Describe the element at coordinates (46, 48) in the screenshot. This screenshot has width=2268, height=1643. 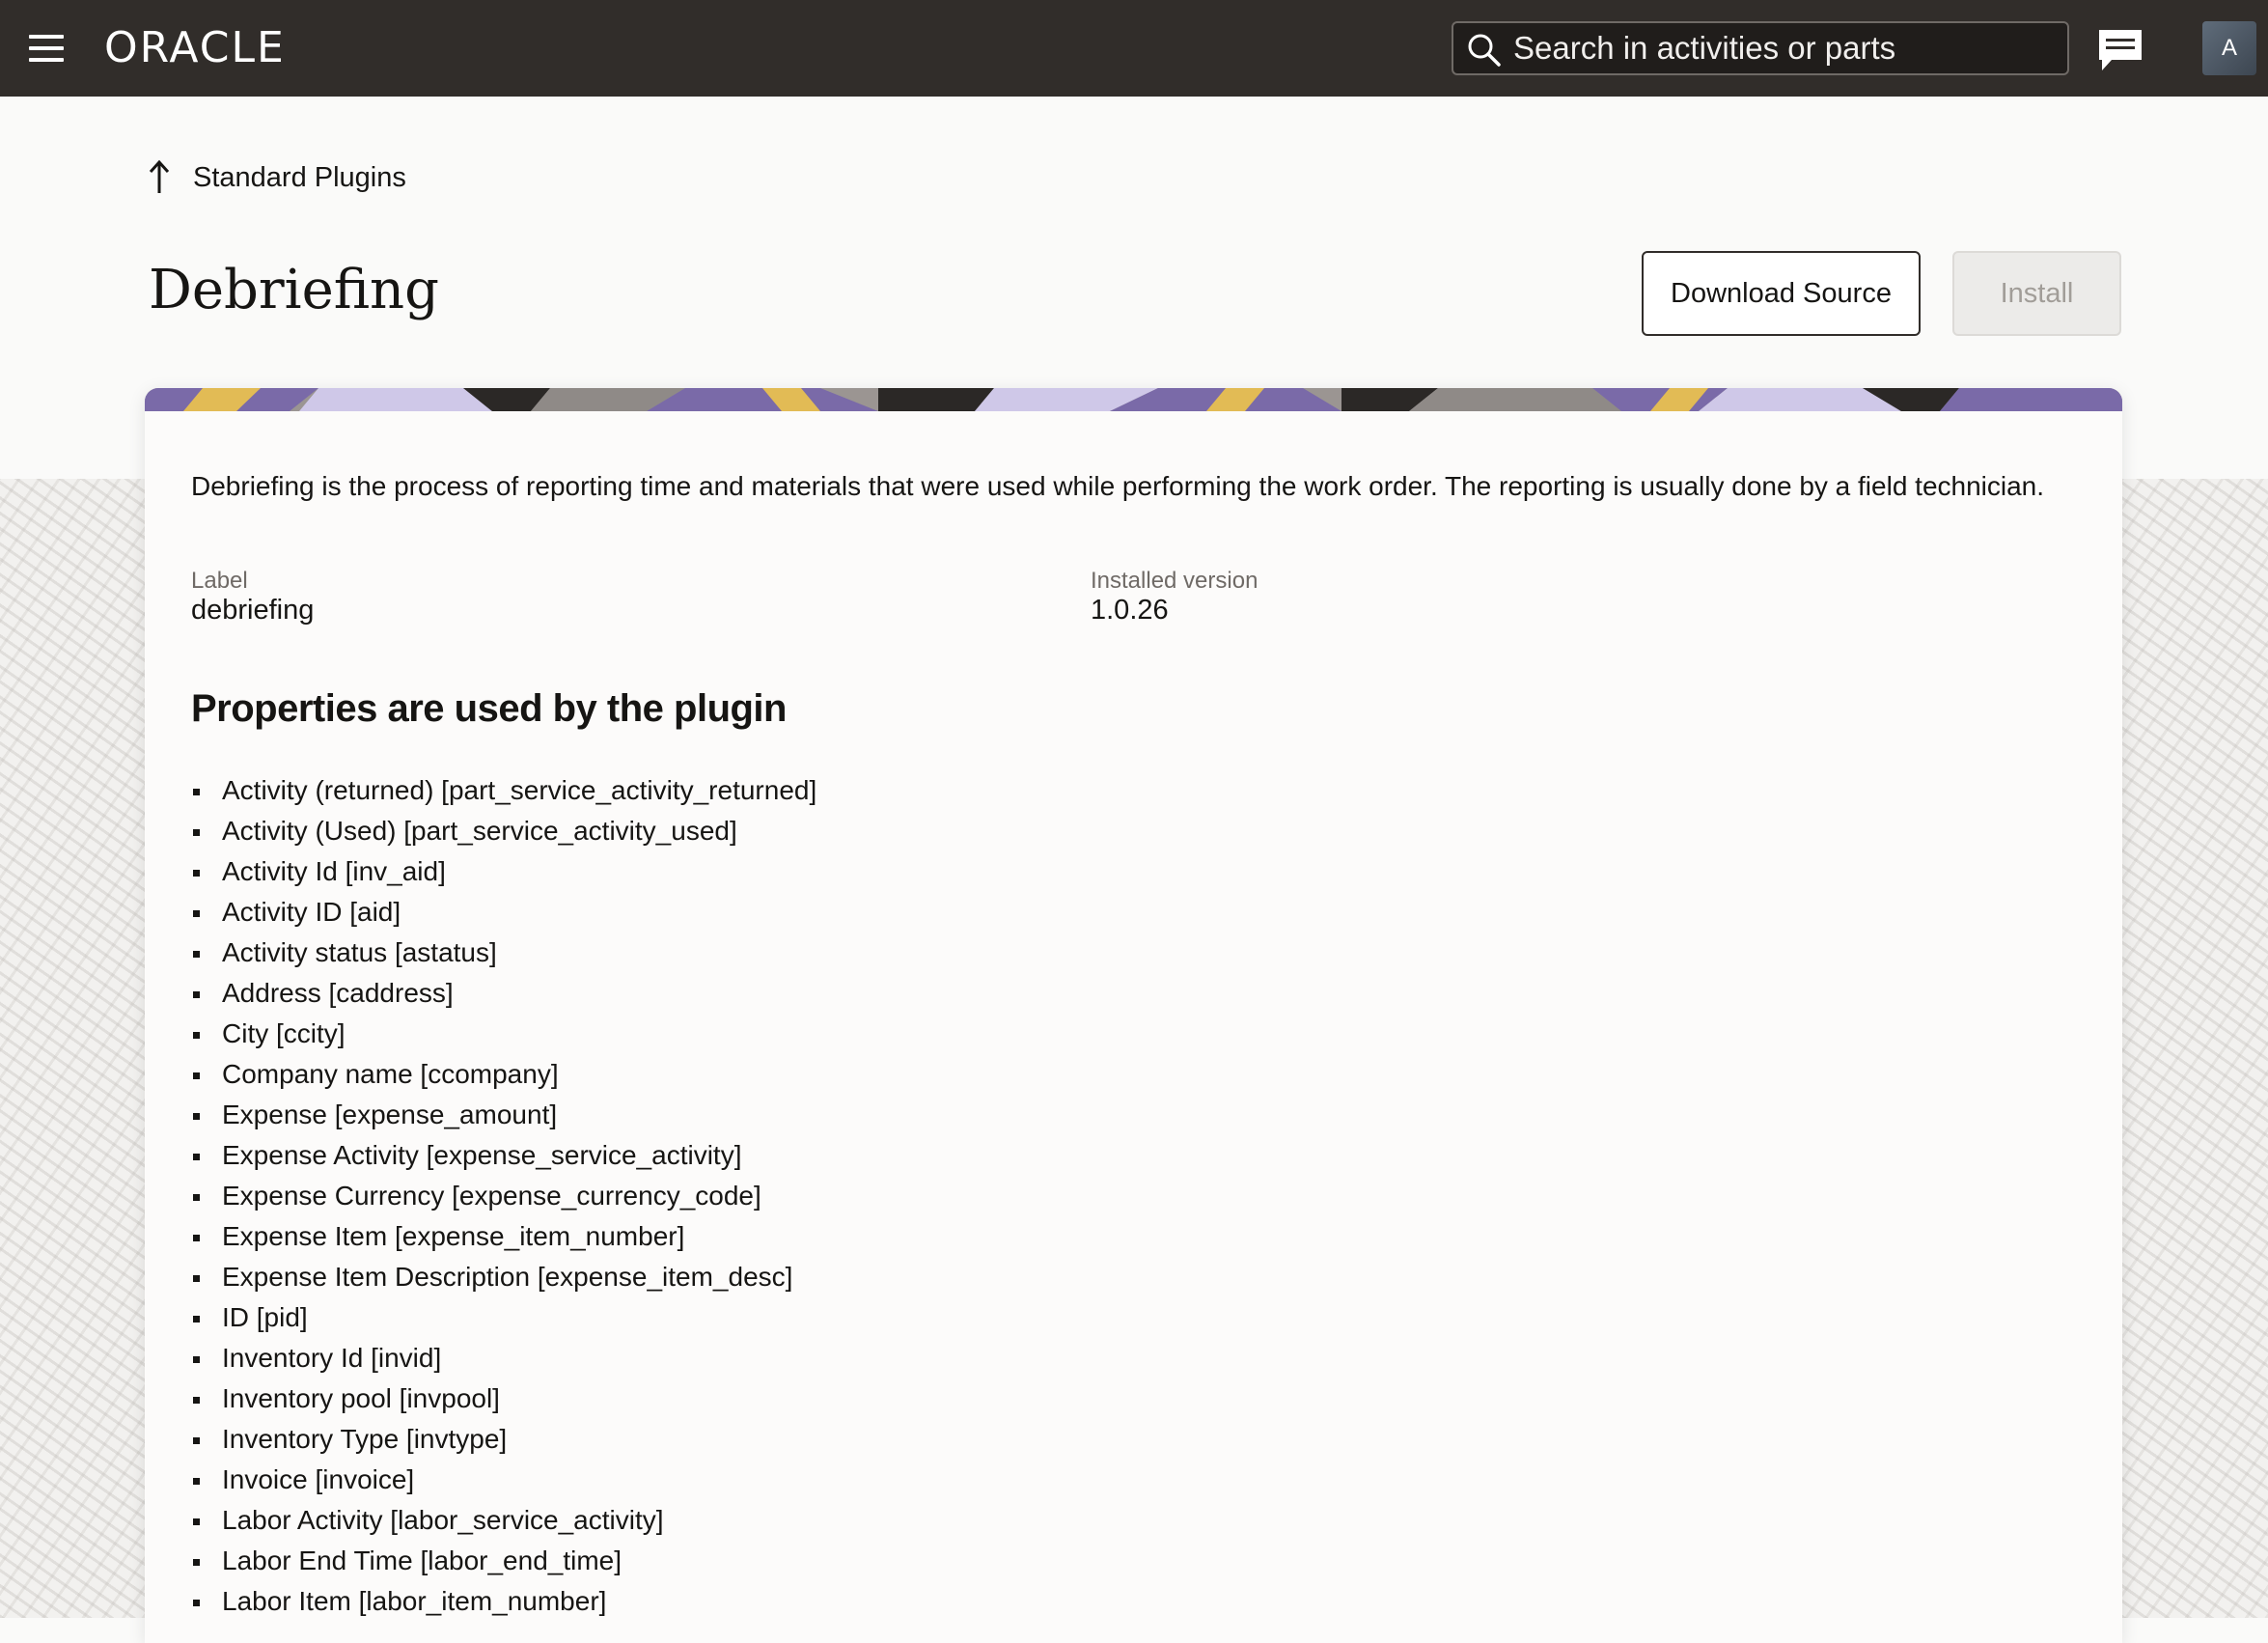
I see `menu-icon` at that location.